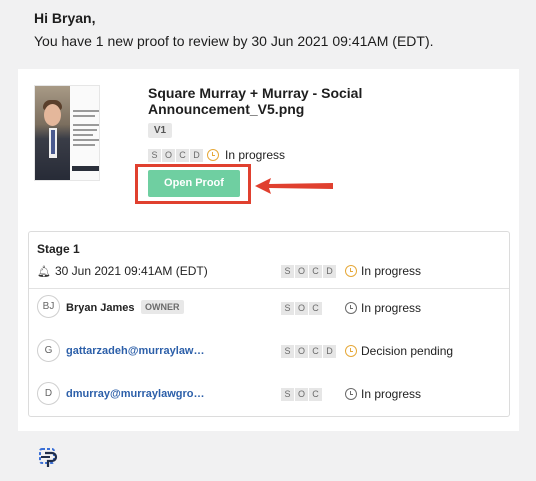 This screenshot has width=536, height=481. I want to click on reviewer-status: S O C D Decision pending, so click(367, 351).